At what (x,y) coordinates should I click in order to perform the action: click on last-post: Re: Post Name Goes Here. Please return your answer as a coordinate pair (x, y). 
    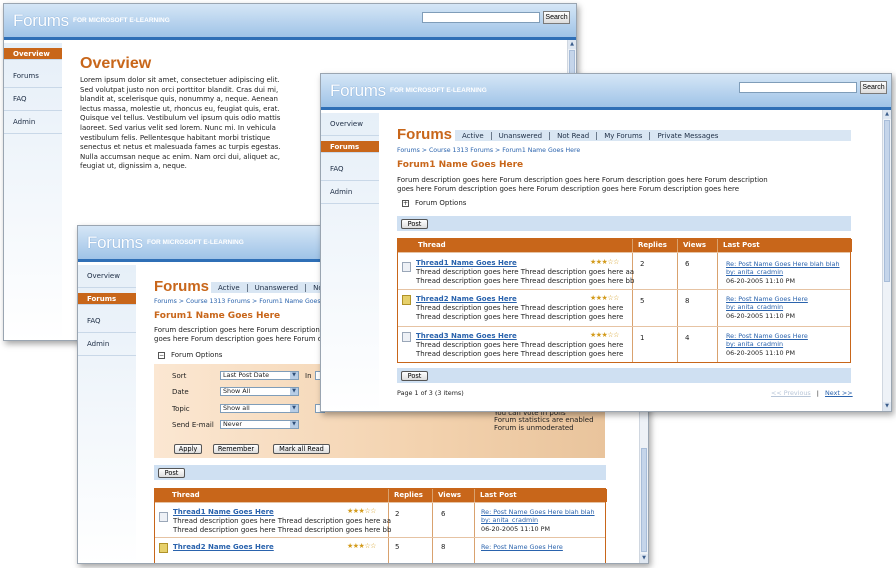
    Looking at the image, I should click on (522, 547).